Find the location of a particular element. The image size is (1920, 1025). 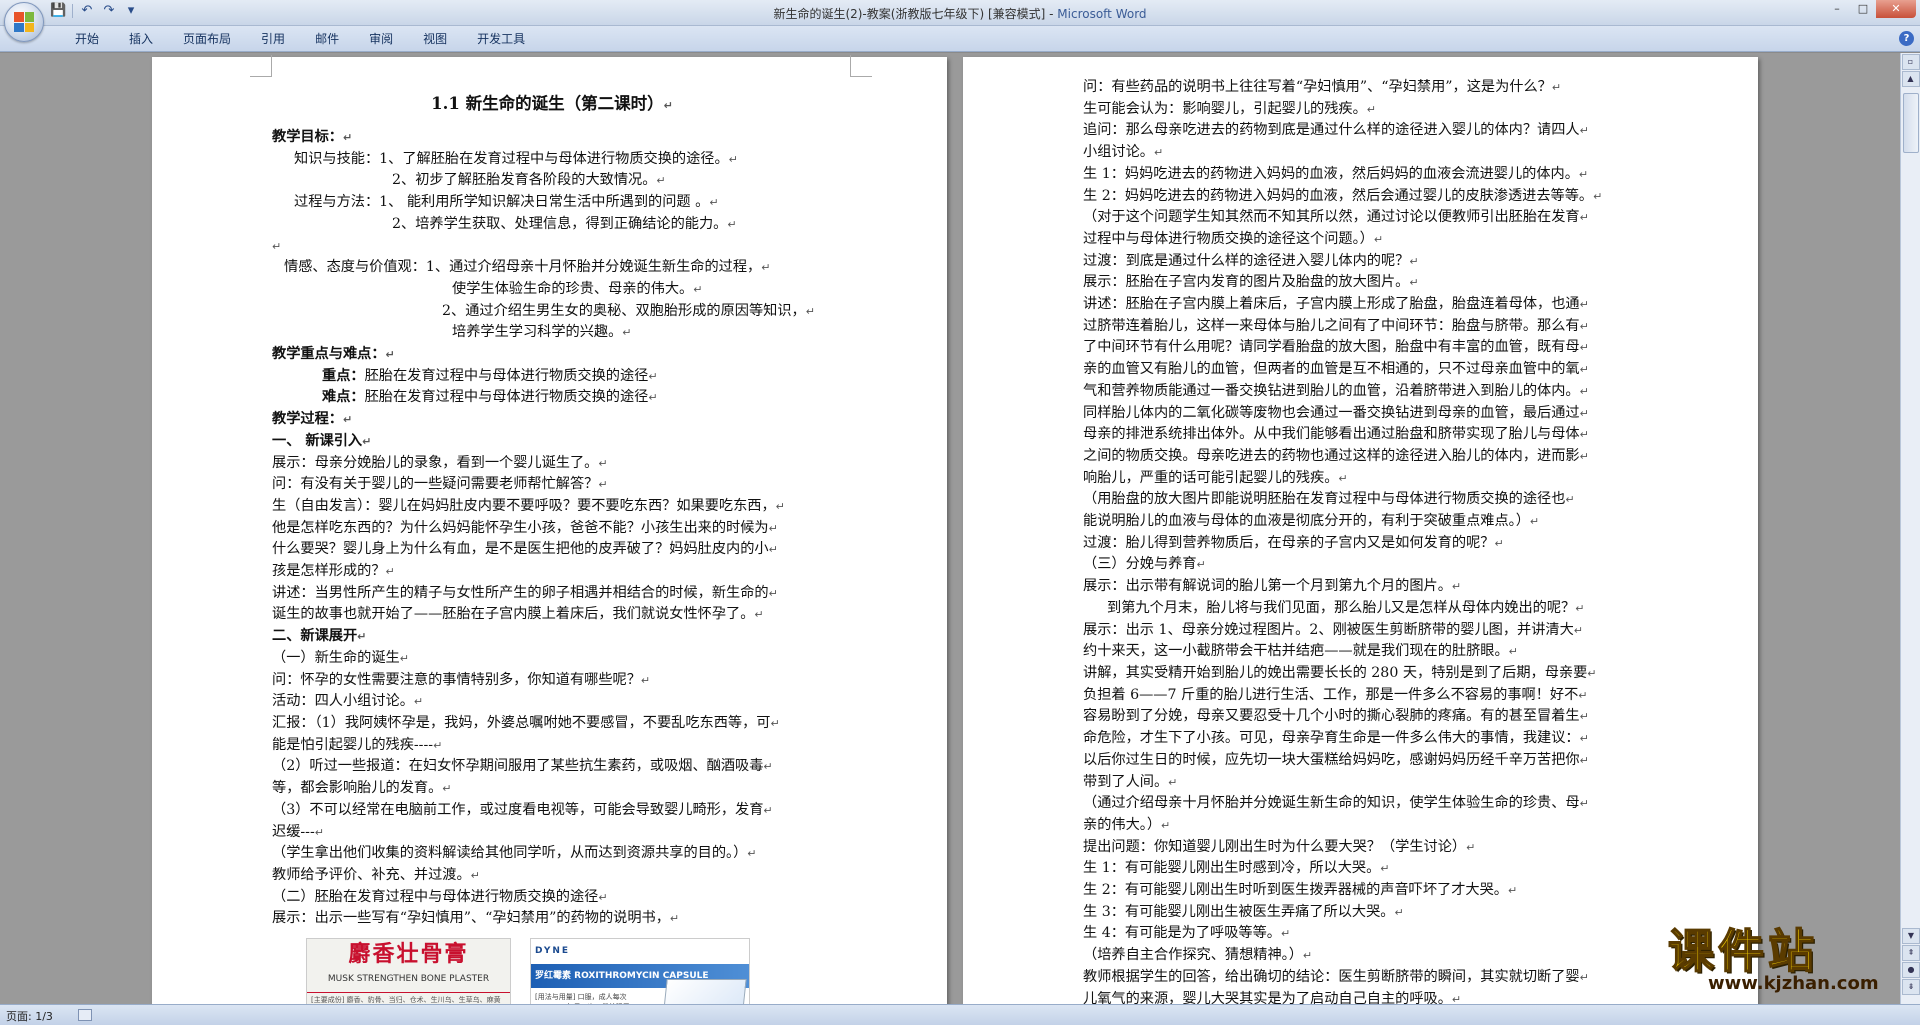

paragraph-text: （培养自主合作探究、猜想精神。） is located at coordinates (1193, 955).